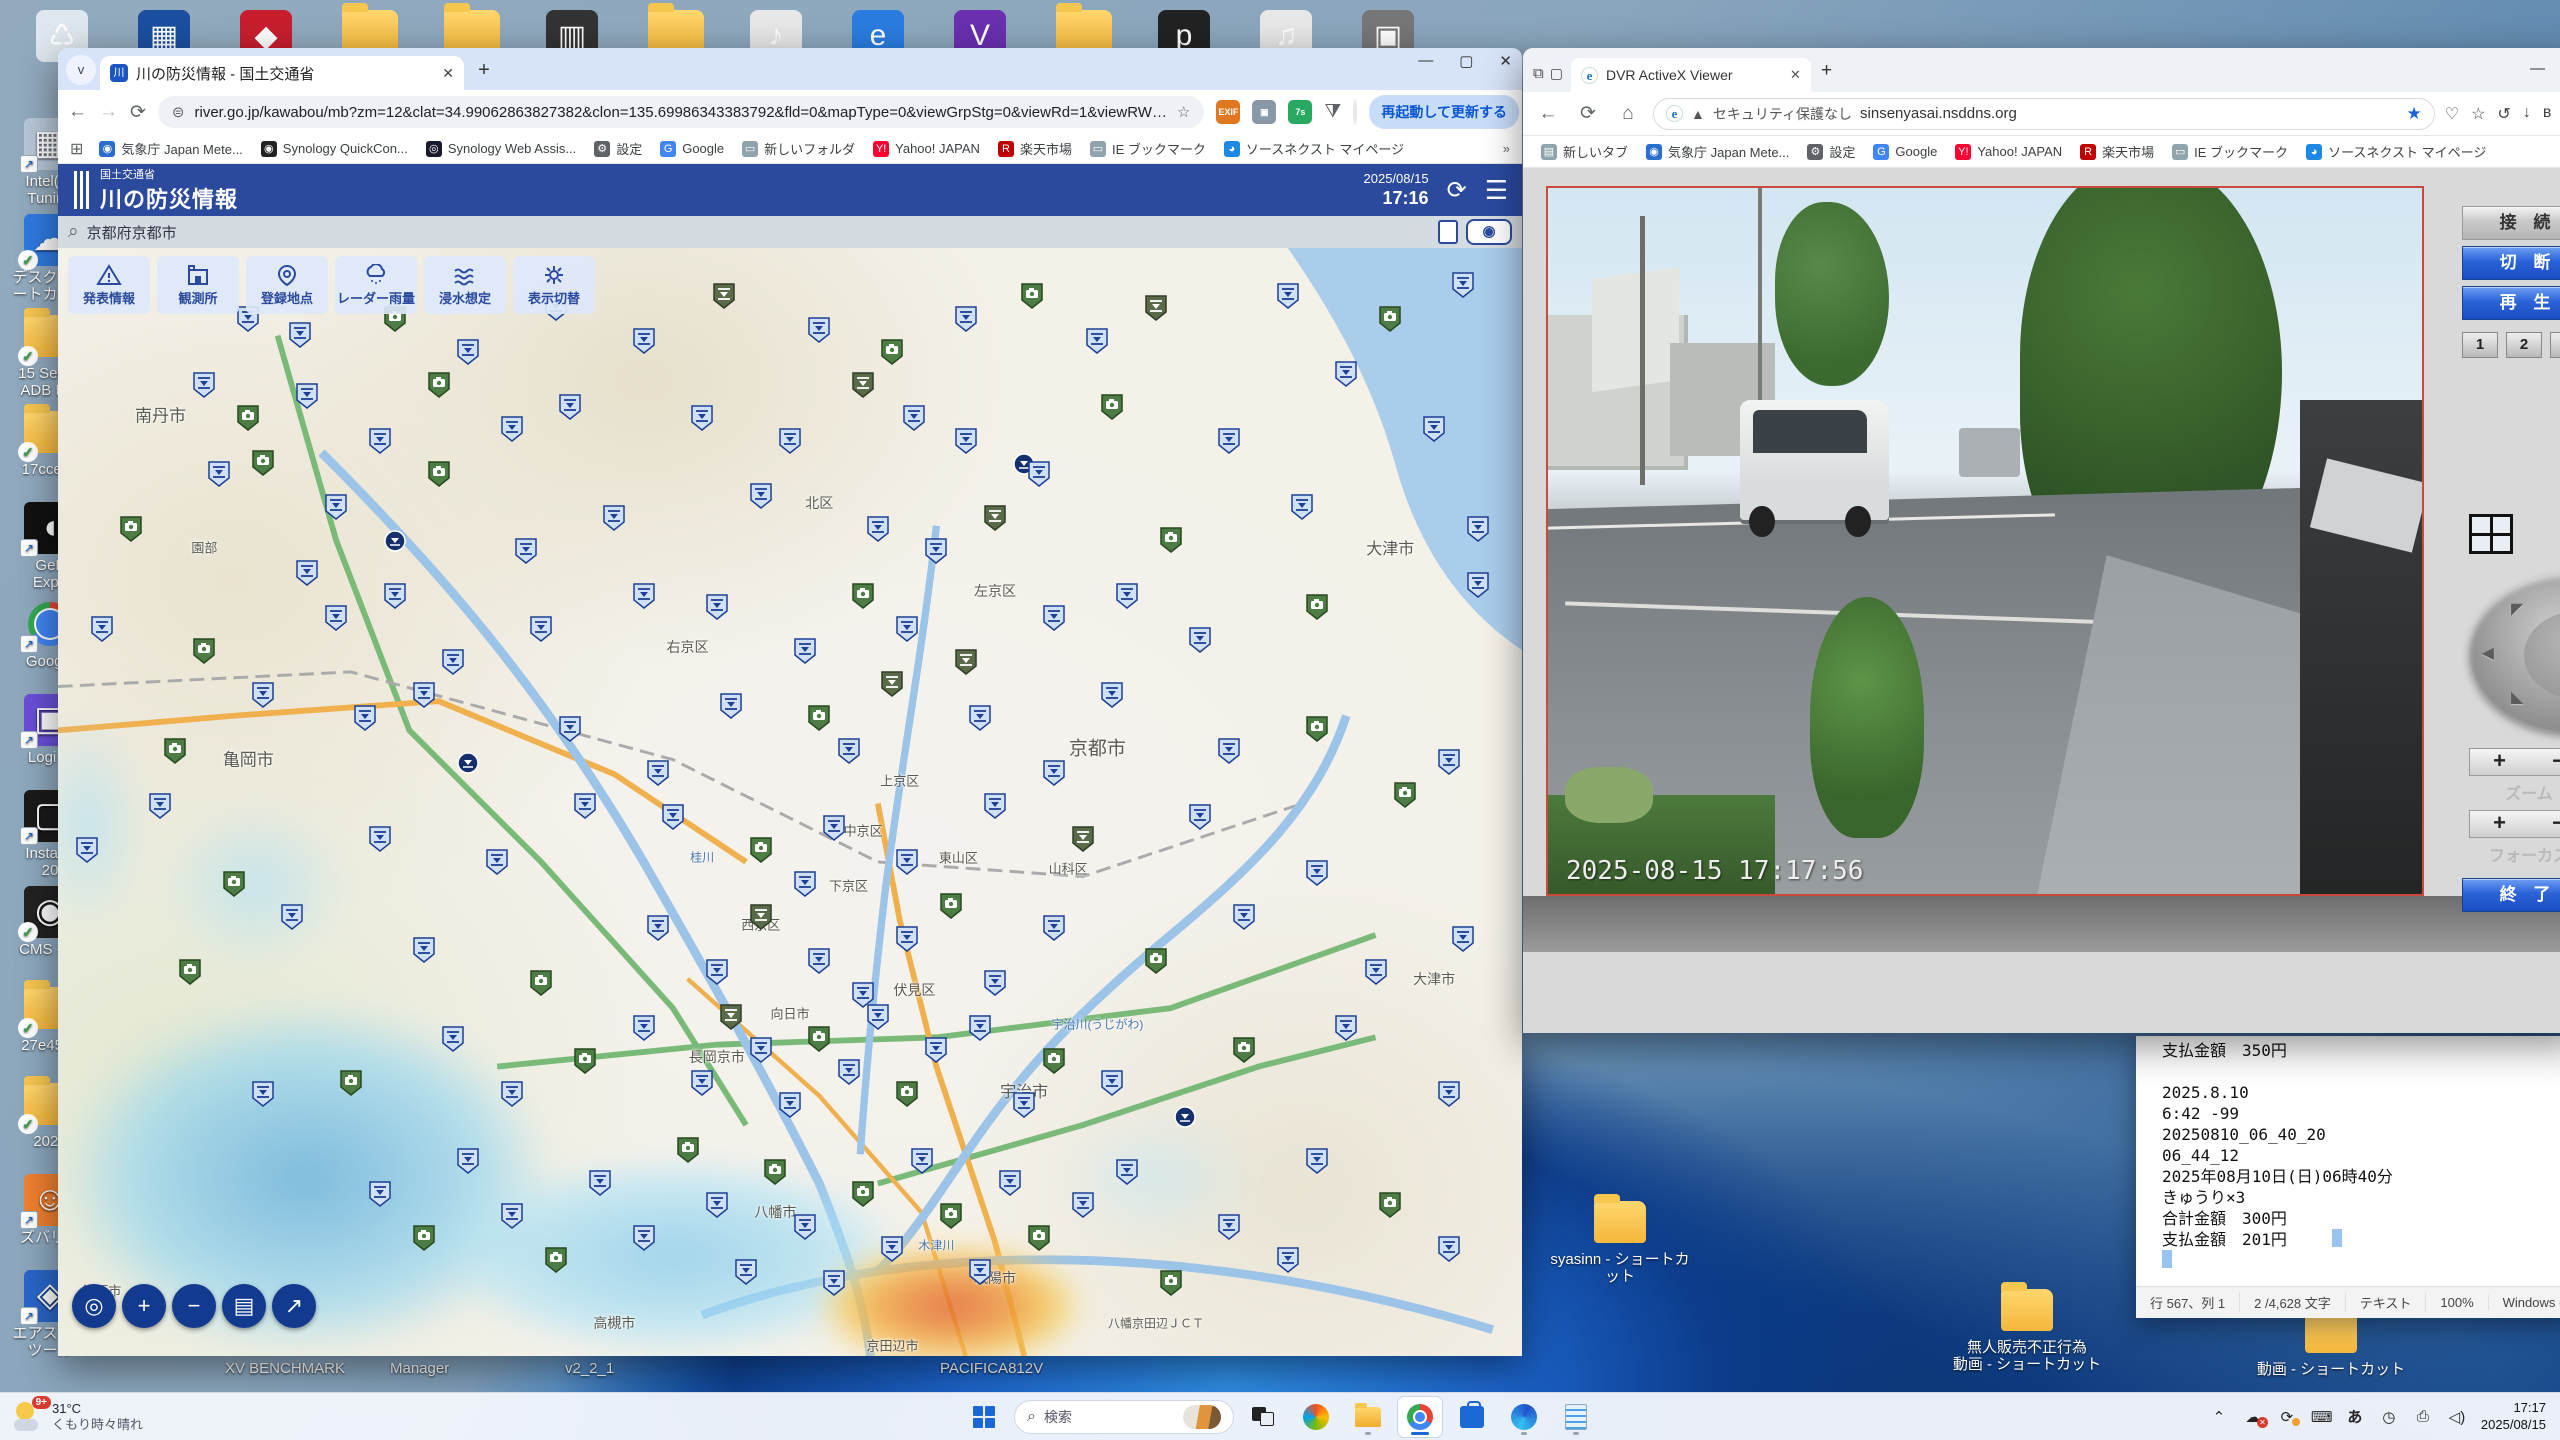 The width and height of the screenshot is (2560, 1440). Describe the element at coordinates (2555, 345) in the screenshot. I see `dvr-channel-3-button: 3` at that location.